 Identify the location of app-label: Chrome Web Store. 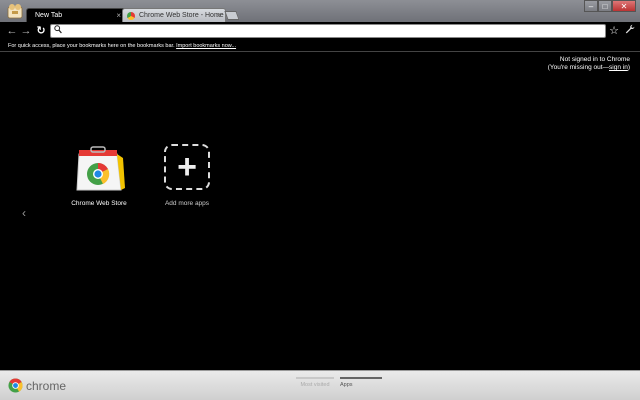
(99, 203).